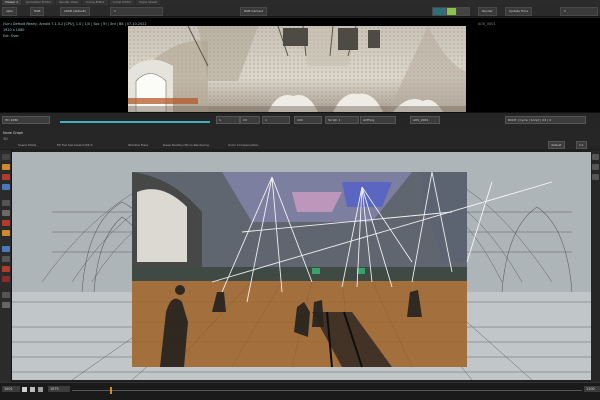 This screenshot has height=400, width=600. Describe the element at coordinates (136, 11) in the screenshot. I see `gain-field: 1` at that location.